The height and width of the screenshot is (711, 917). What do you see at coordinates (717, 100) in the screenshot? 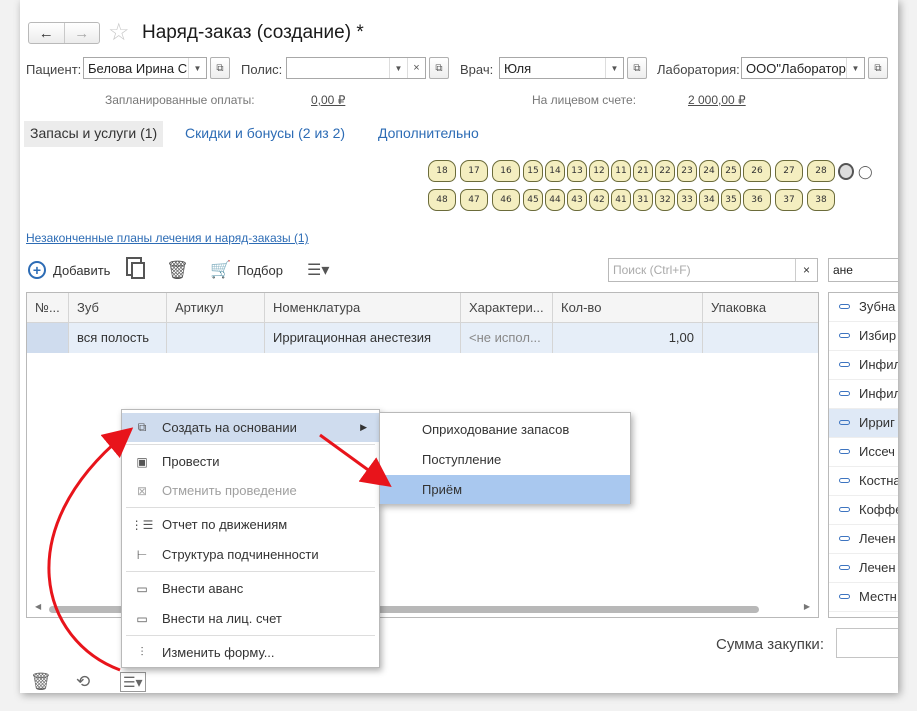
I see `account-value: 2 000,00 ₽` at bounding box center [717, 100].